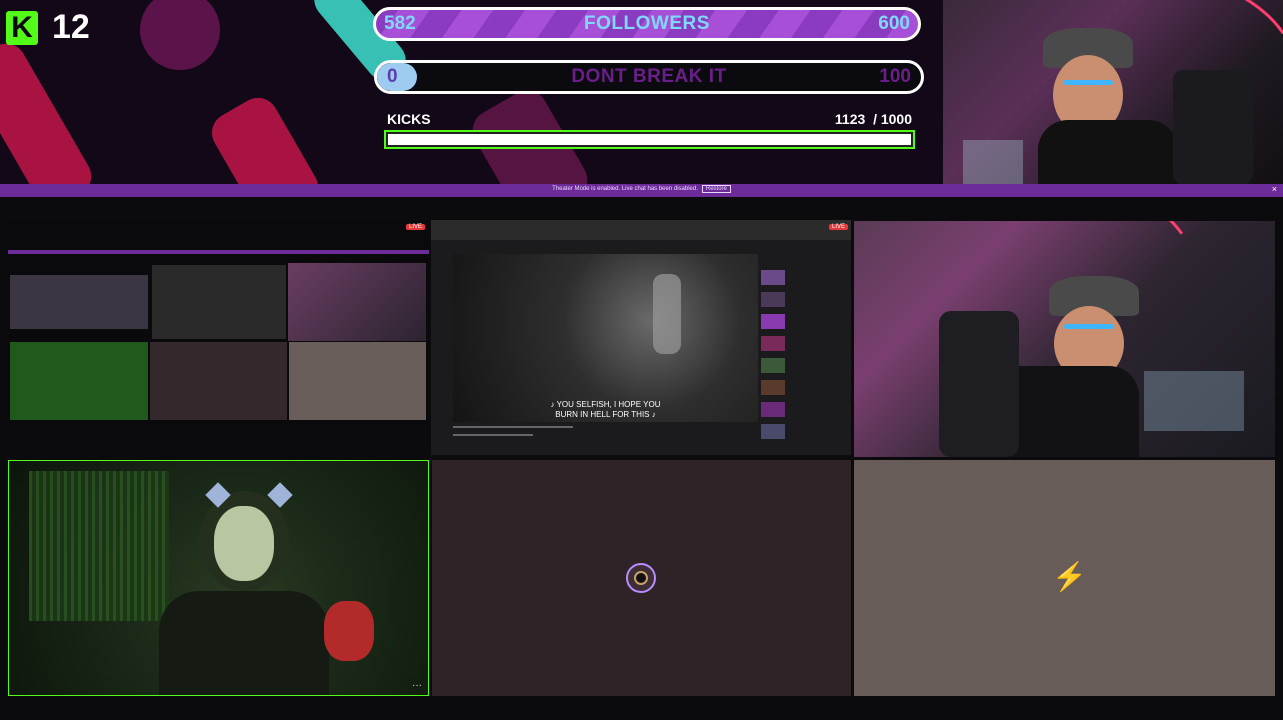  I want to click on nested-banner, so click(218, 252).